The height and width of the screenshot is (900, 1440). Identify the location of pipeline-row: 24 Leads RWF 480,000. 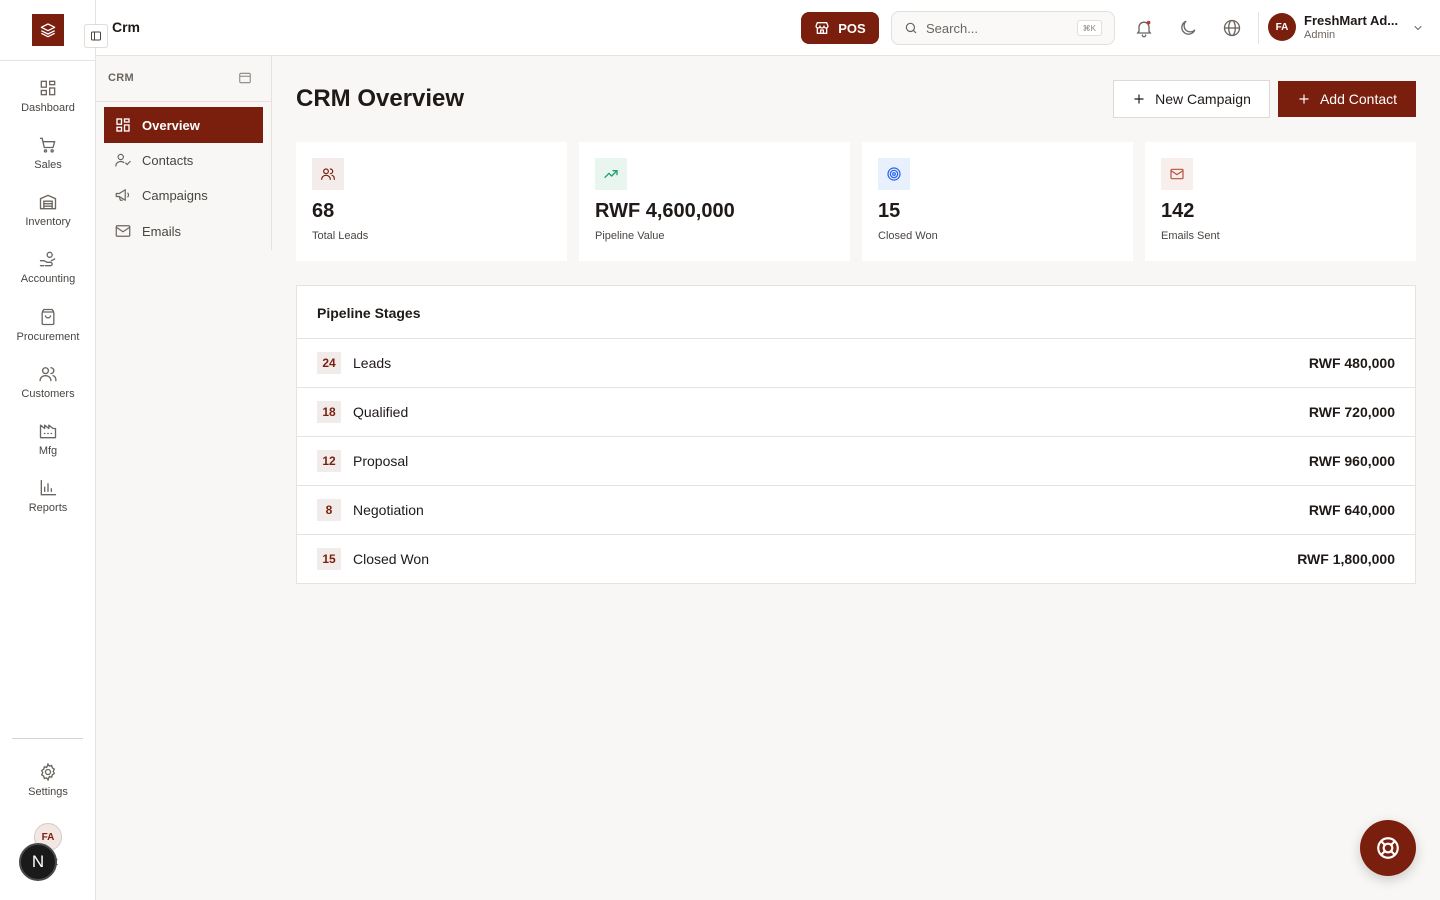
(856, 362).